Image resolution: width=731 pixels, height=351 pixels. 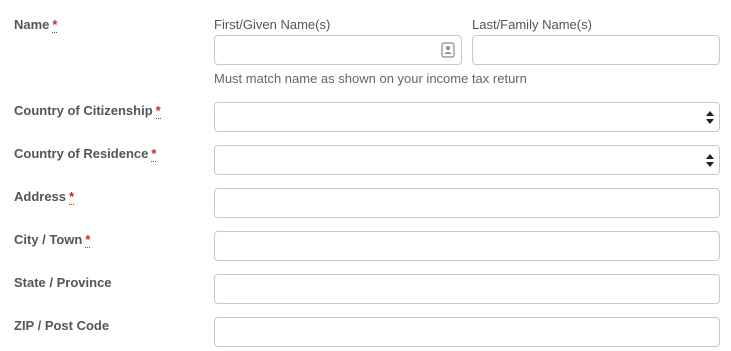 What do you see at coordinates (63, 282) in the screenshot?
I see `state-label: State / Province` at bounding box center [63, 282].